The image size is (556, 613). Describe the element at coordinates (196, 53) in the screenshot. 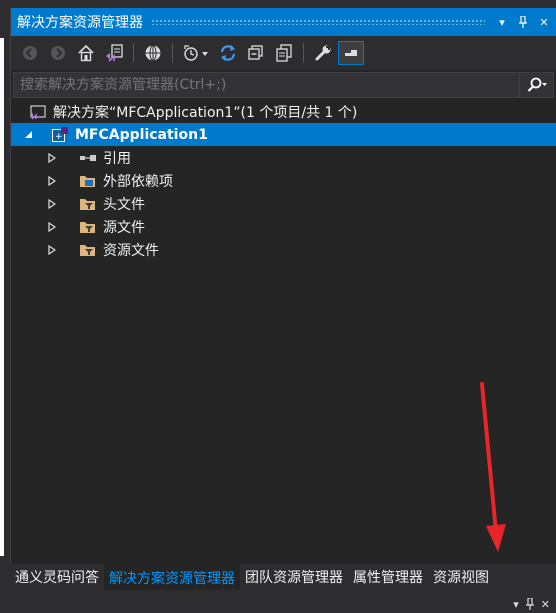

I see `pending-changes-icon` at that location.